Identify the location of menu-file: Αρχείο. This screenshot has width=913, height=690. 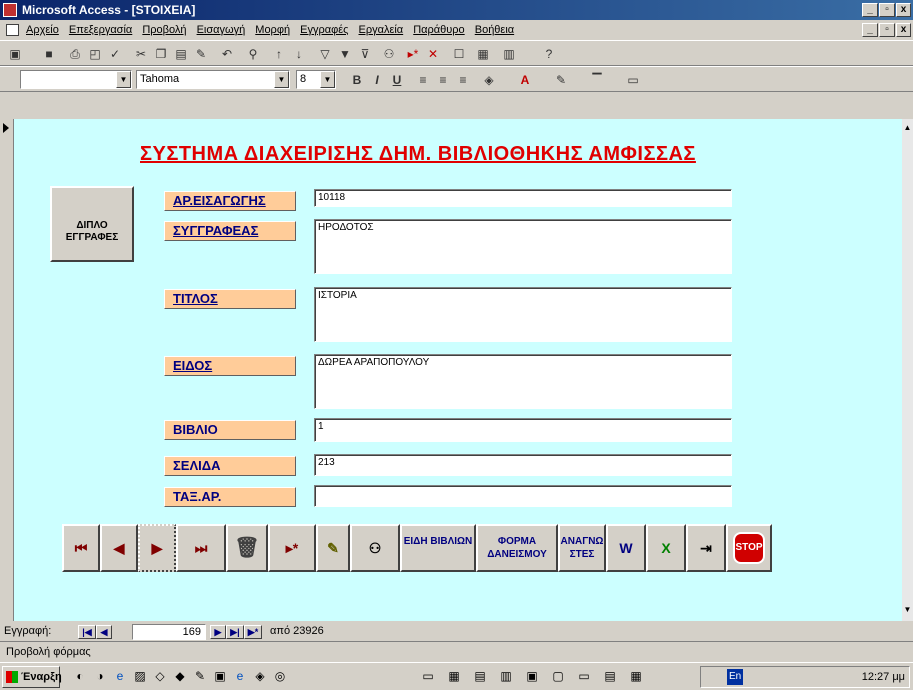
(42, 30).